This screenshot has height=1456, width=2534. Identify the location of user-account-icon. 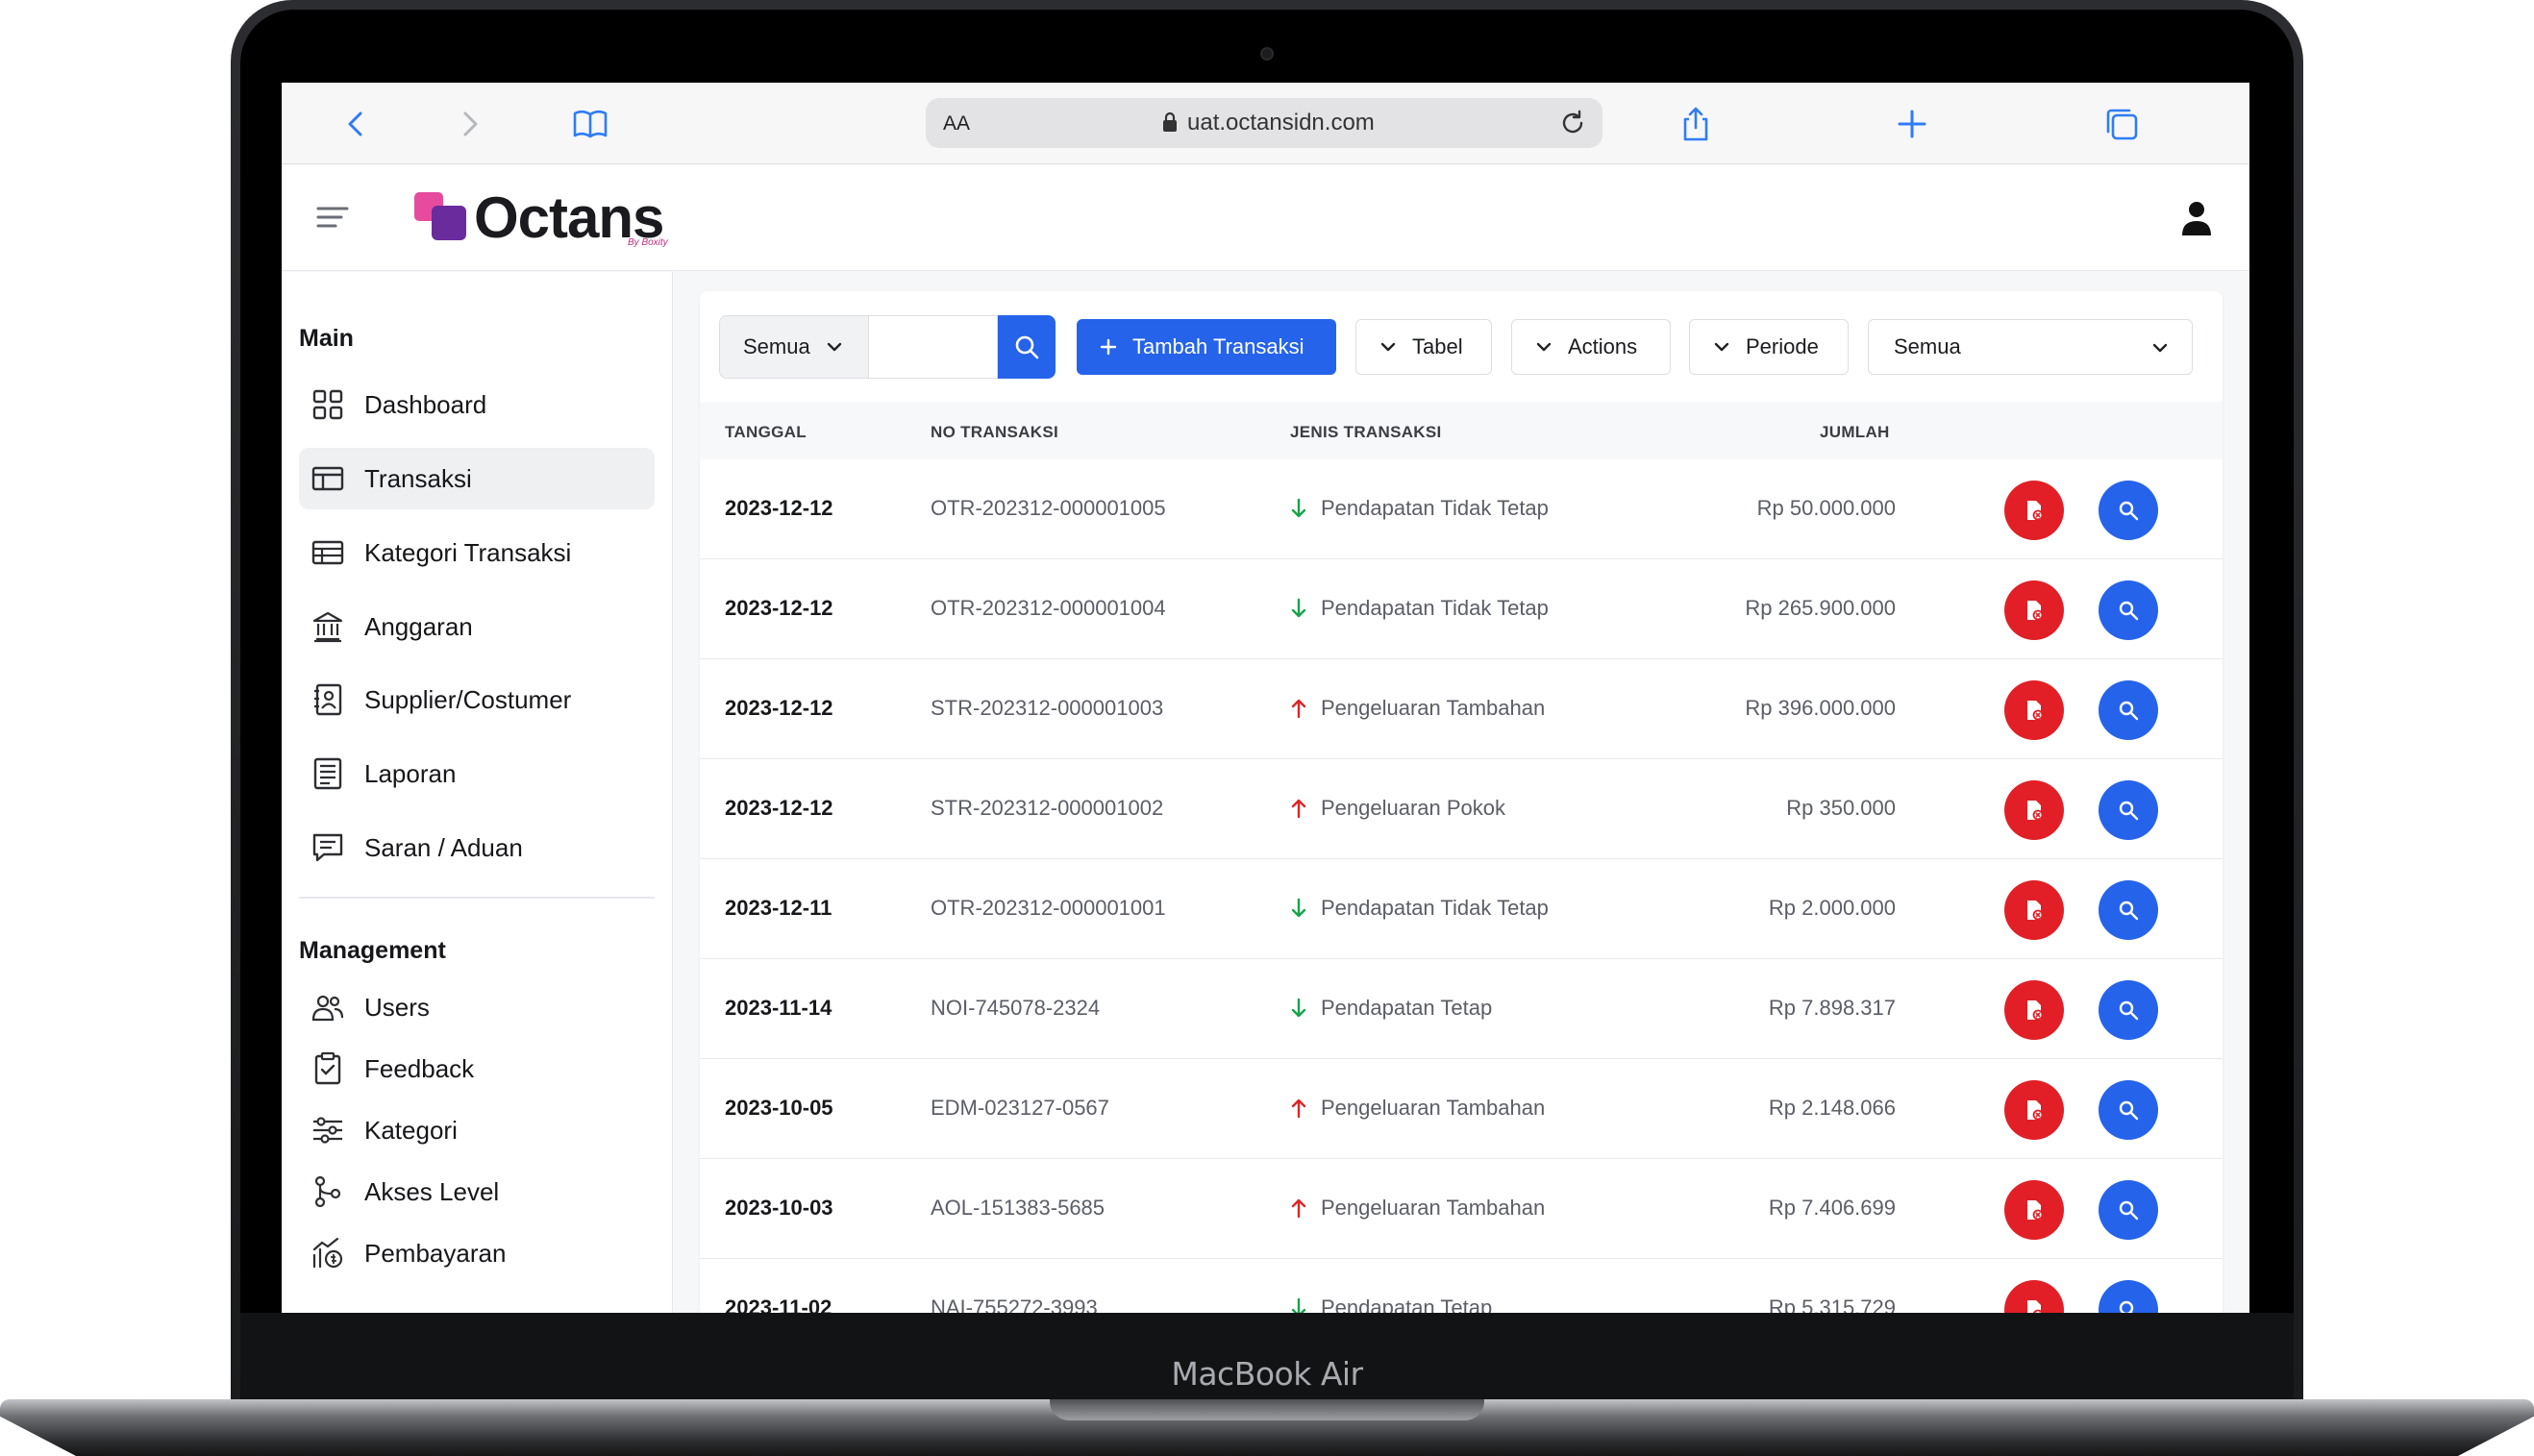
(2197, 218).